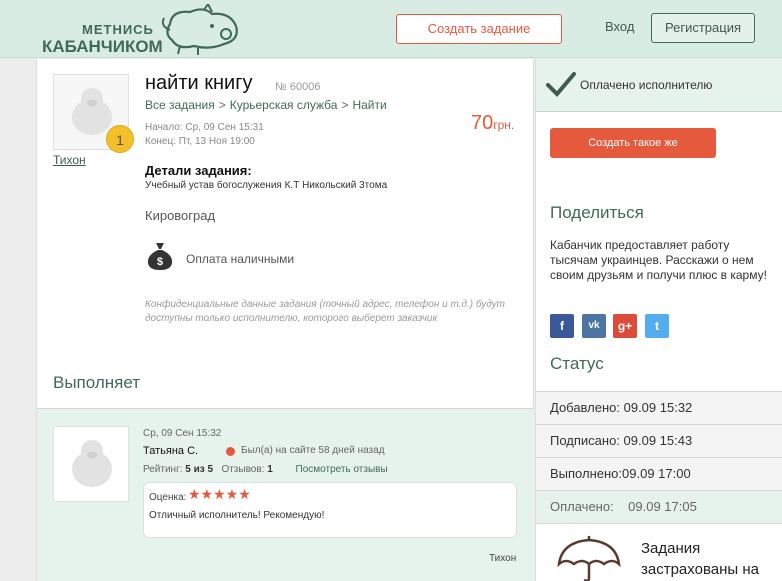 Image resolution: width=782 pixels, height=581 pixels. What do you see at coordinates (118, 29) in the screenshot?
I see `logo-line1: МЕТНИСЬ` at bounding box center [118, 29].